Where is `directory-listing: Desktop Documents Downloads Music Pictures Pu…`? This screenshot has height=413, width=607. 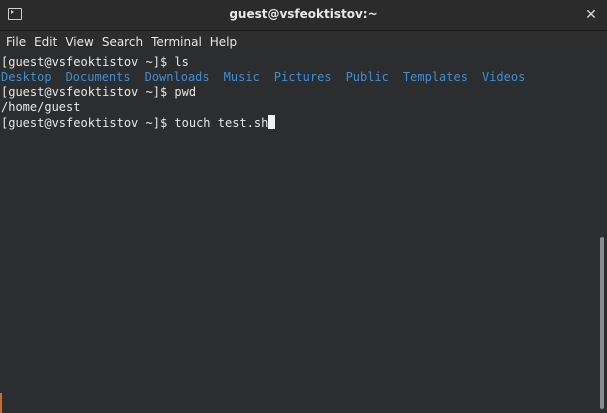
directory-listing: Desktop Documents Downloads Music Pictures Pu… is located at coordinates (270, 77).